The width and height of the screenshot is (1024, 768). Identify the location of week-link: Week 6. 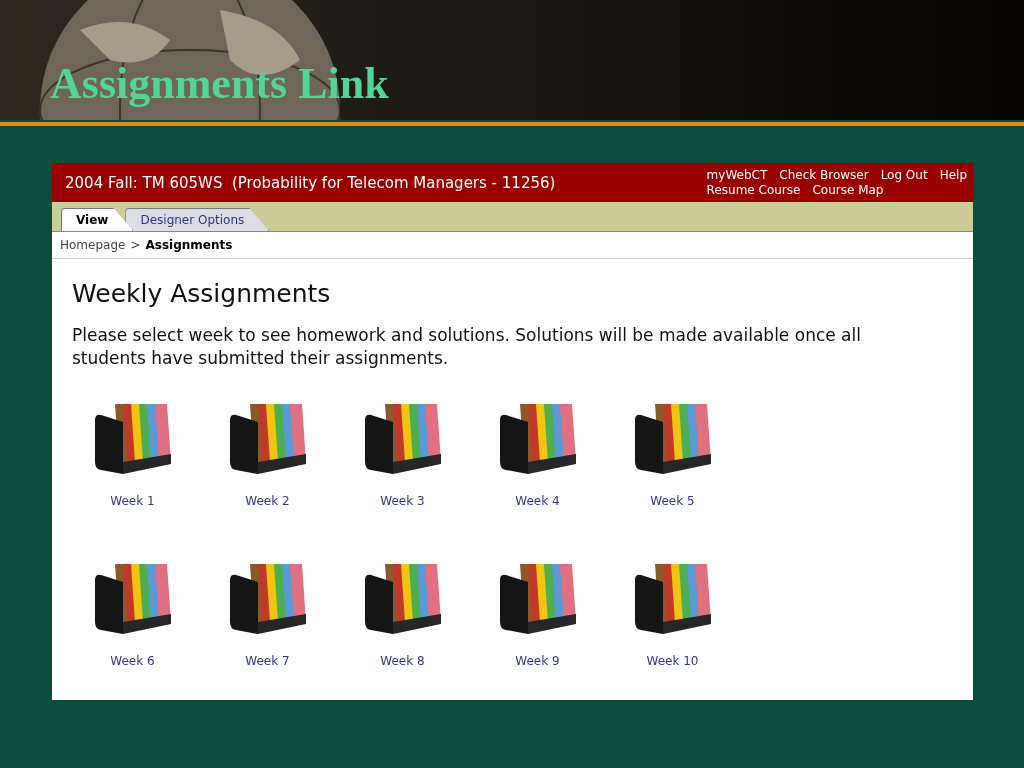
(132, 661).